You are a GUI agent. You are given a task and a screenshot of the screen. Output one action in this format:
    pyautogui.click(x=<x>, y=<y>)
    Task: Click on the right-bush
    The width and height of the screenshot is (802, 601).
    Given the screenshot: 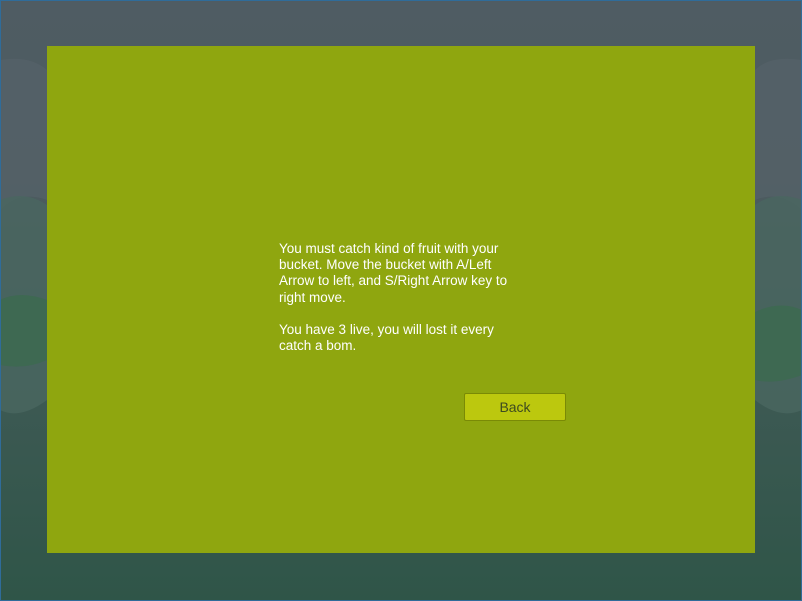 What is the action you would take?
    pyautogui.click(x=778, y=343)
    